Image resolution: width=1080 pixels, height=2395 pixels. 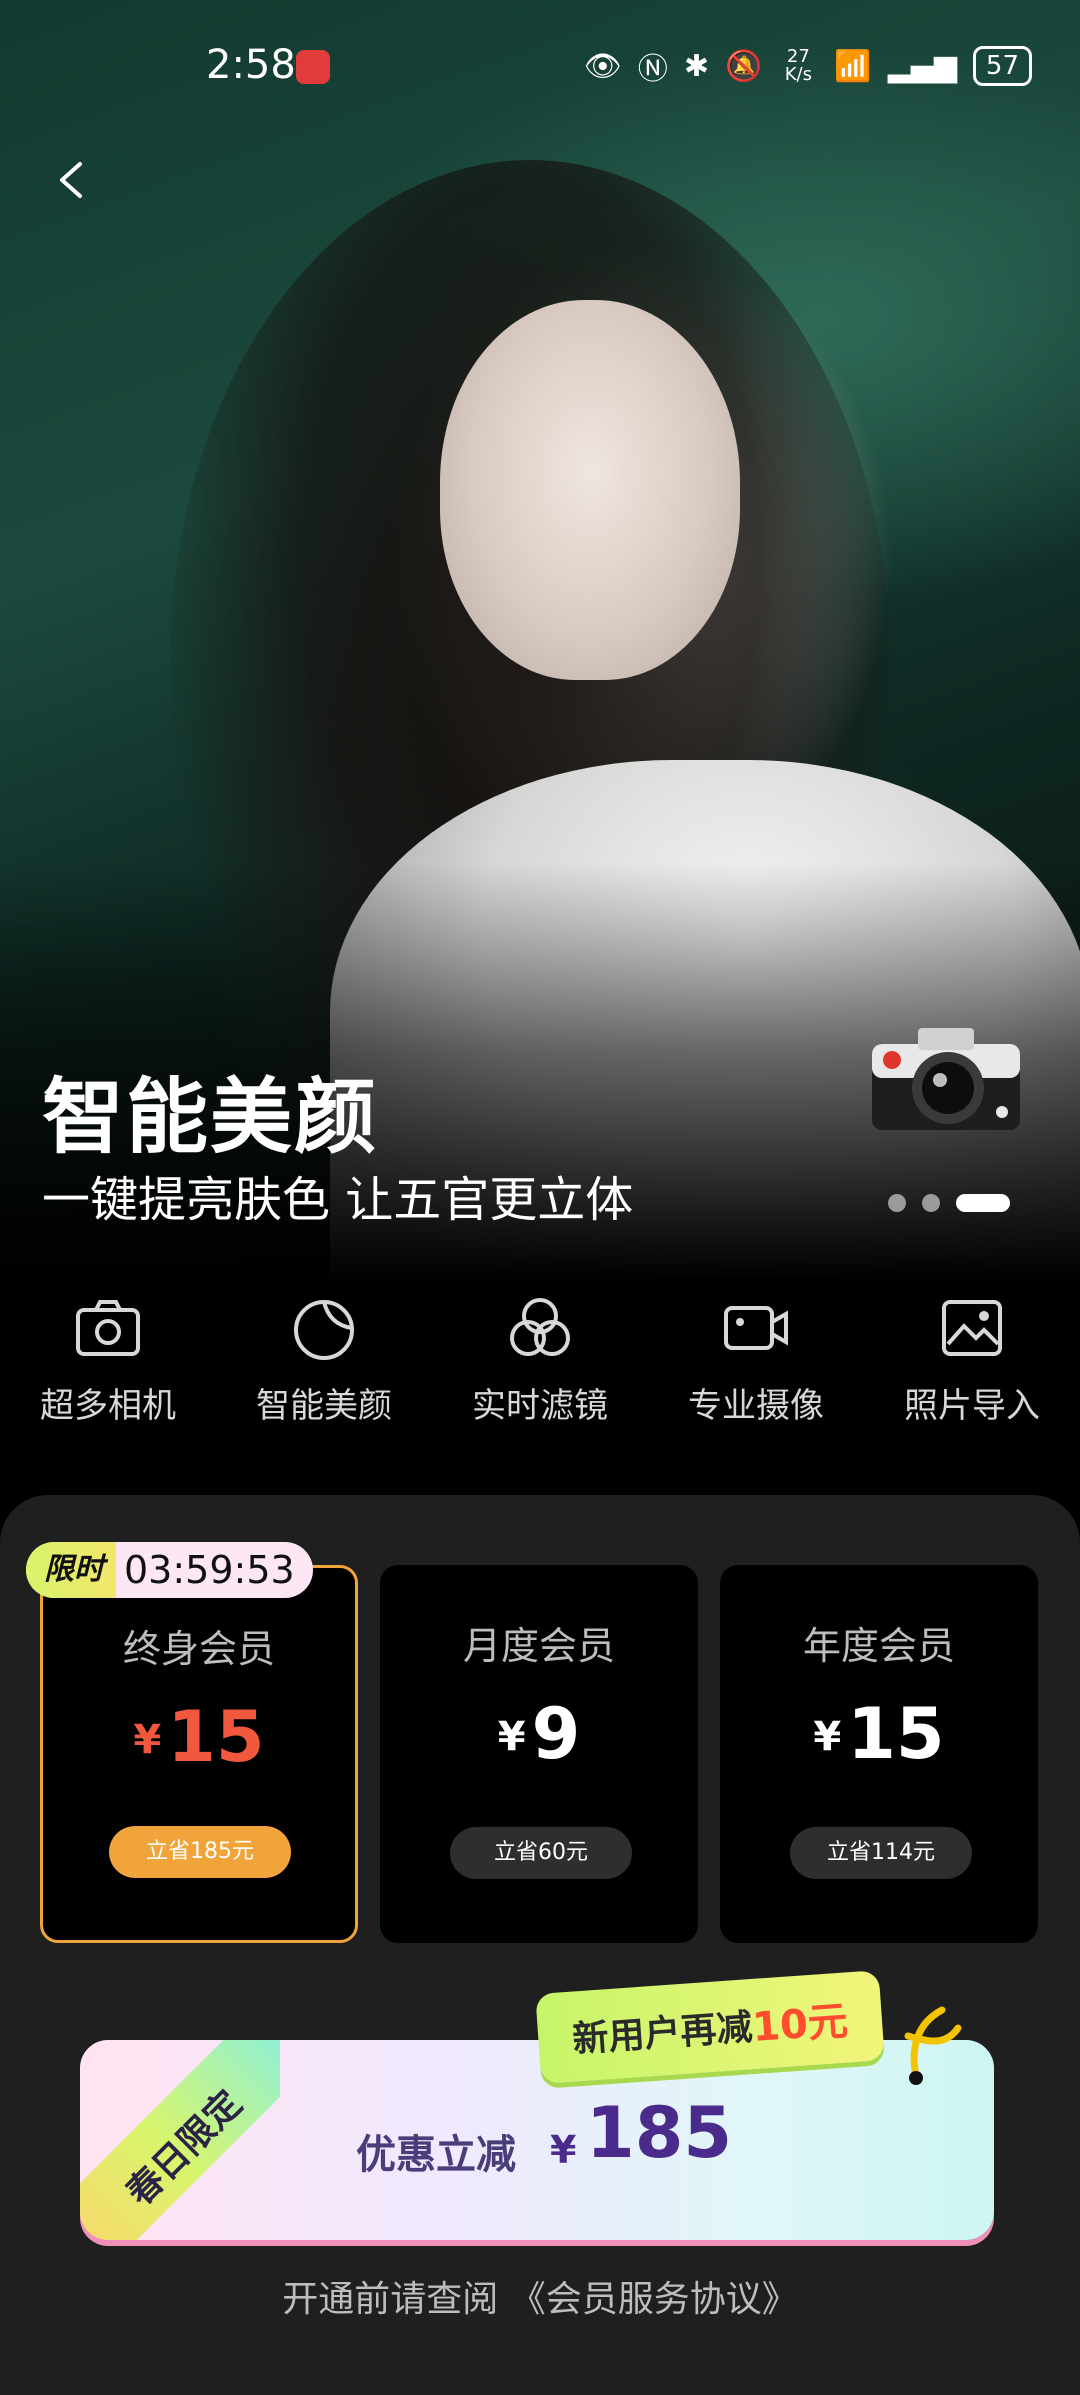 I want to click on mute-icon: 🔕, so click(x=743, y=66).